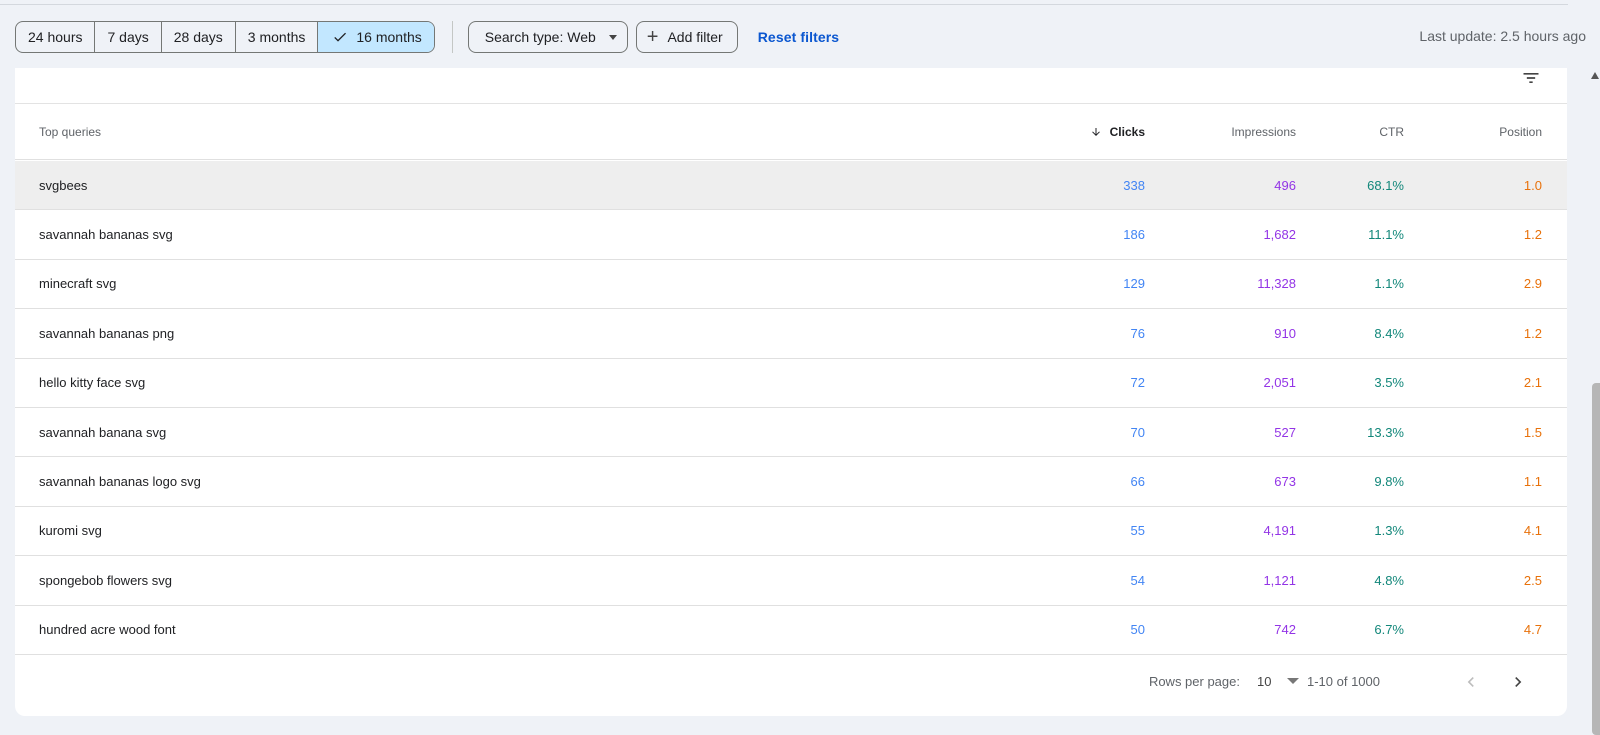 This screenshot has height=735, width=1600. Describe the element at coordinates (791, 581) in the screenshot. I see `table-row: spongebob flowers svg 54 1,121 4.8% 2.5` at that location.